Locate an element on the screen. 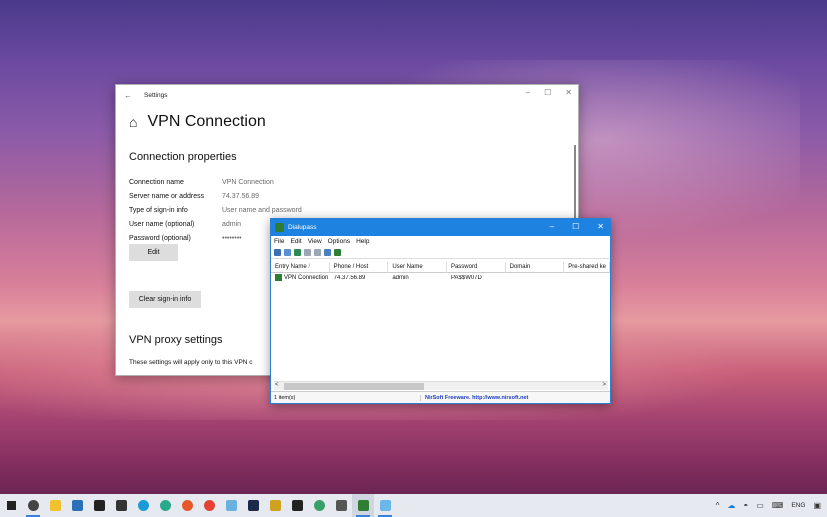 The height and width of the screenshot is (517, 827). command-icon is located at coordinates (253, 505).